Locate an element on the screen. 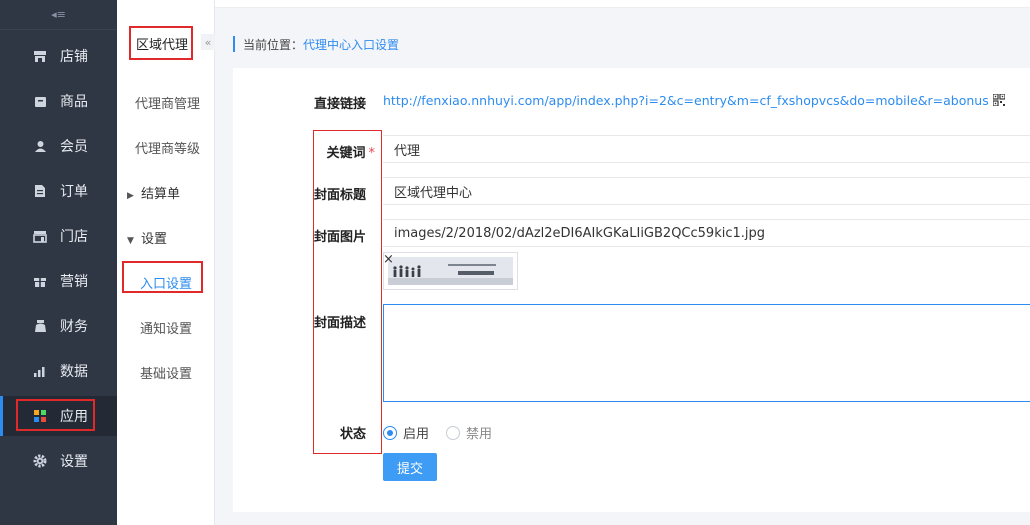 Image resolution: width=1030 pixels, height=525 pixels. user-icon is located at coordinates (40, 146).